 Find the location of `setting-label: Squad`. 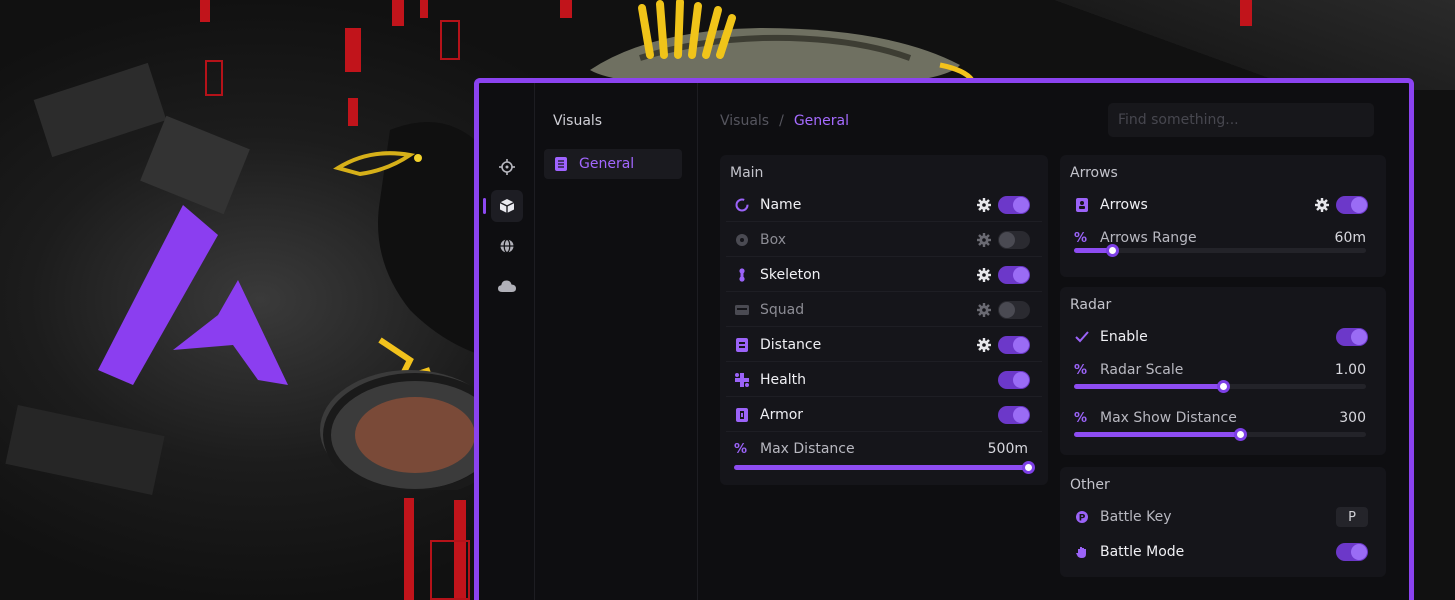

setting-label: Squad is located at coordinates (782, 309).